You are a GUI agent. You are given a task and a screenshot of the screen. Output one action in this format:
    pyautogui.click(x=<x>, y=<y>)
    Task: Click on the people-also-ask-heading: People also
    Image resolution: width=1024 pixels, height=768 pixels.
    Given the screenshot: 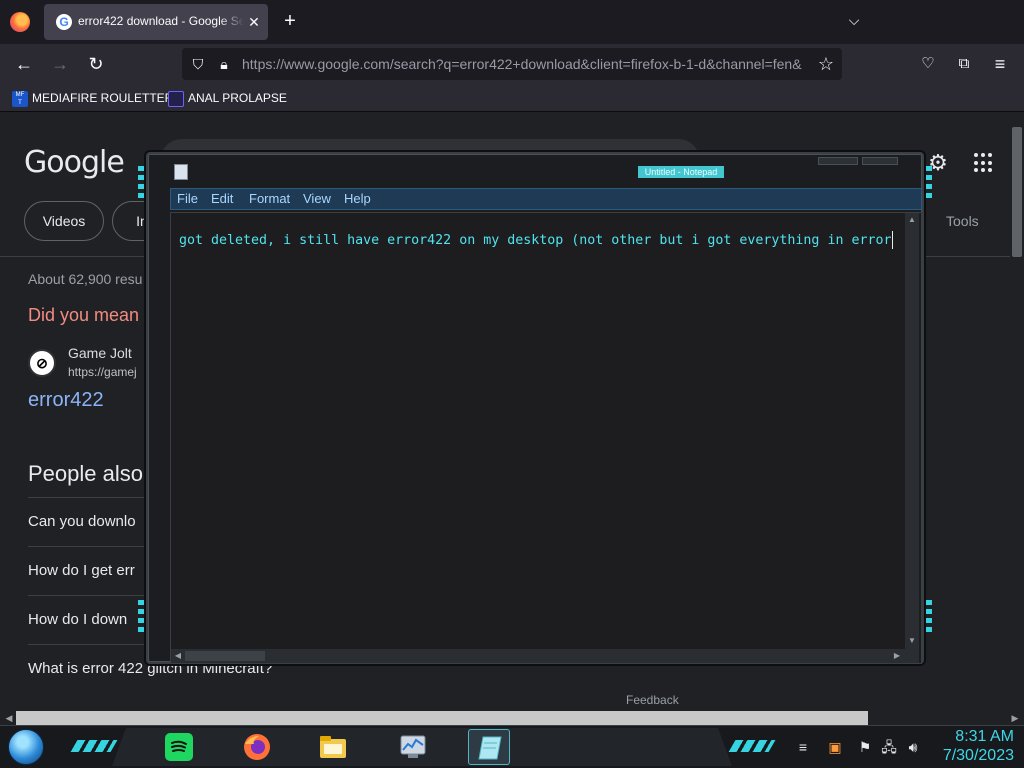 What is the action you would take?
    pyautogui.click(x=85, y=473)
    